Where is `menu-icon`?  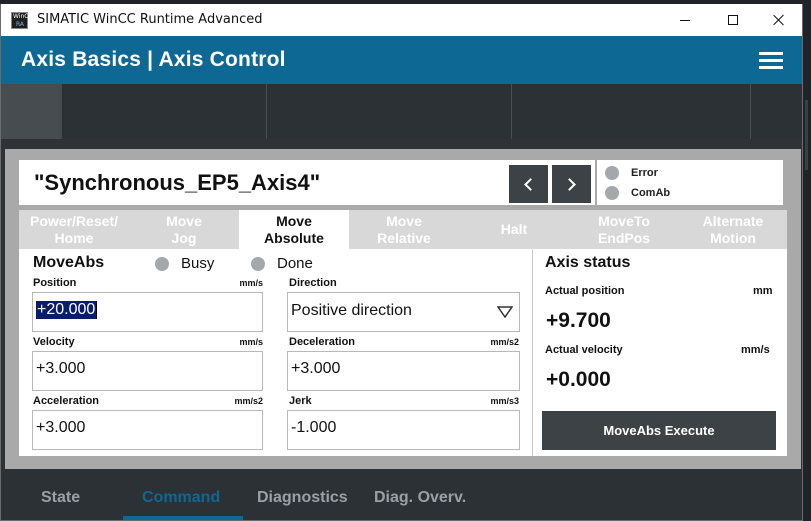 menu-icon is located at coordinates (771, 60).